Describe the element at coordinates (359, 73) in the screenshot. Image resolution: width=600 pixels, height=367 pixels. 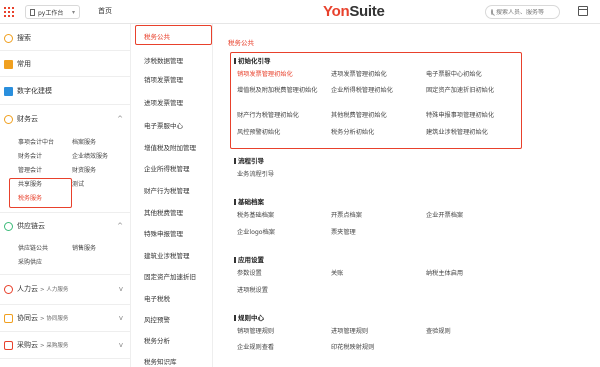
I see `init-link: 进项发票管理初始化` at that location.